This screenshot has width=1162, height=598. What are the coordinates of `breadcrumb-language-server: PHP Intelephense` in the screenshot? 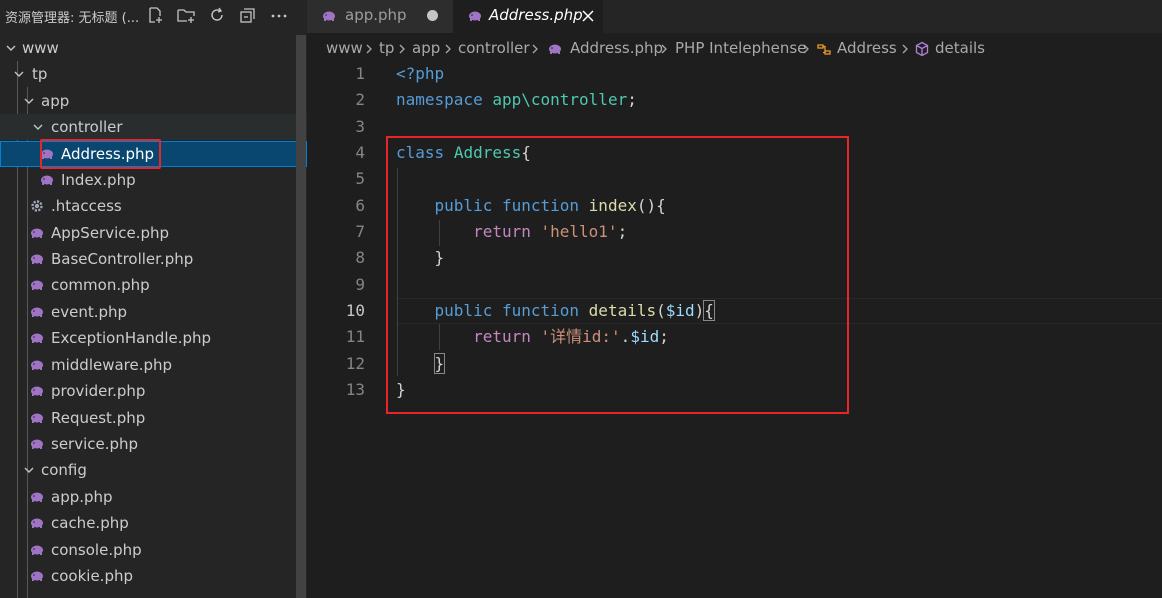 It's located at (740, 48).